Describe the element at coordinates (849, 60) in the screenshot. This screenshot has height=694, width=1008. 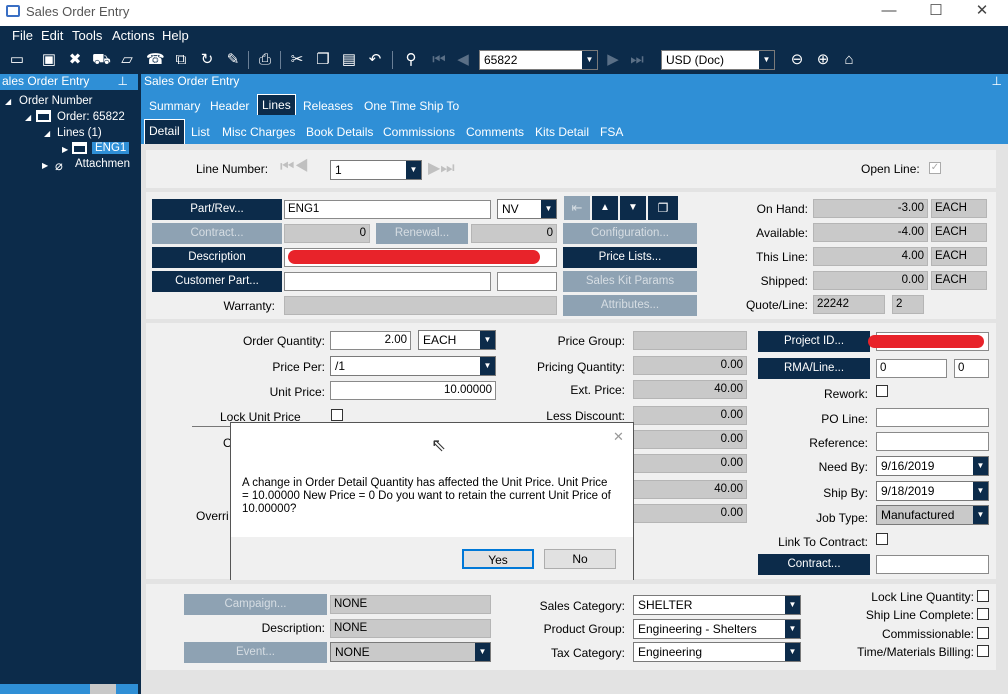
I see `home-icon: ⌂` at that location.